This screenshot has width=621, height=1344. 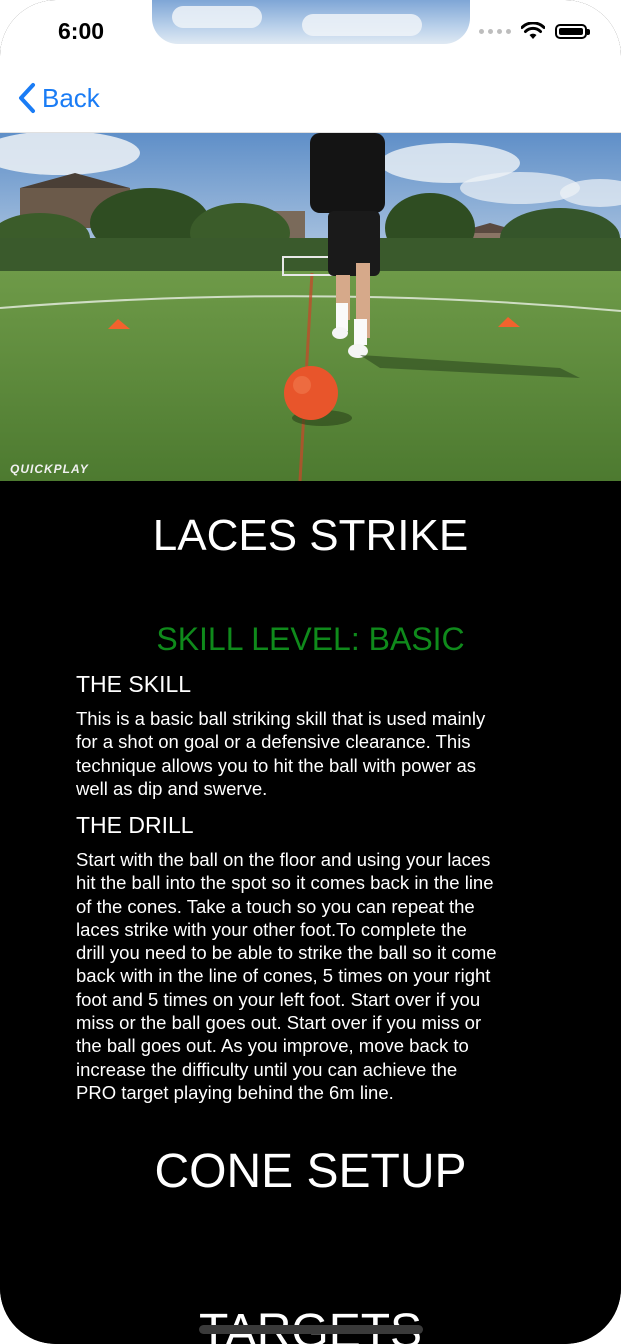 What do you see at coordinates (310, 1171) in the screenshot?
I see `cone-setup-heading: CONE SETUP` at bounding box center [310, 1171].